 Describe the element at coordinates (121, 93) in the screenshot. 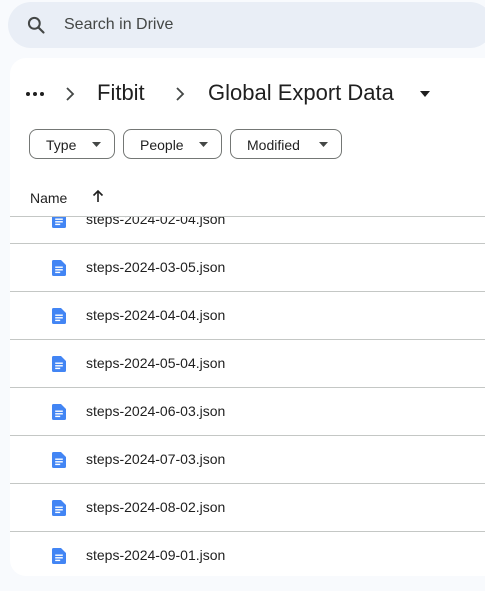

I see `breadcrumb-item-fitbit: Fitbit` at that location.